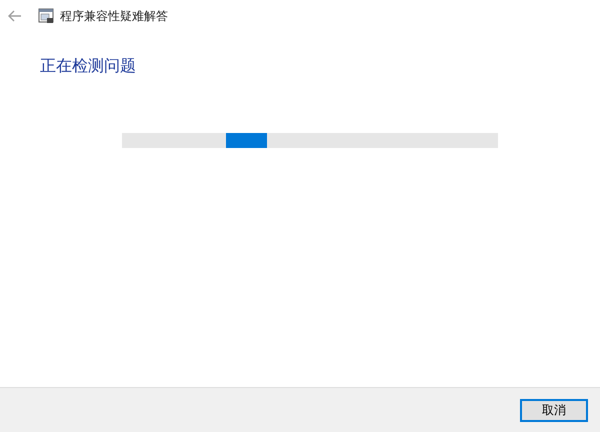 The height and width of the screenshot is (432, 600). Describe the element at coordinates (15, 16) in the screenshot. I see `back-arrow-icon` at that location.